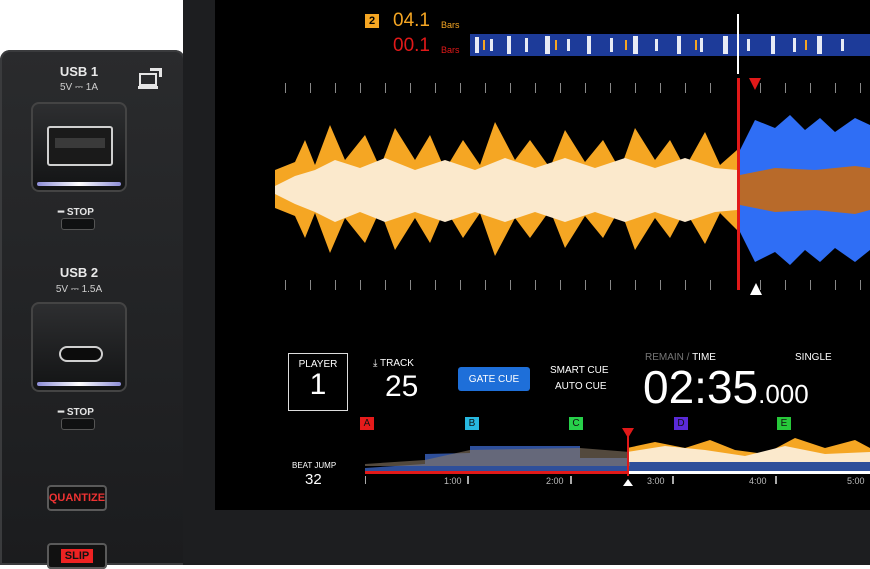  What do you see at coordinates (783, 394) in the screenshot?
I see `time-ms: .000` at bounding box center [783, 394].